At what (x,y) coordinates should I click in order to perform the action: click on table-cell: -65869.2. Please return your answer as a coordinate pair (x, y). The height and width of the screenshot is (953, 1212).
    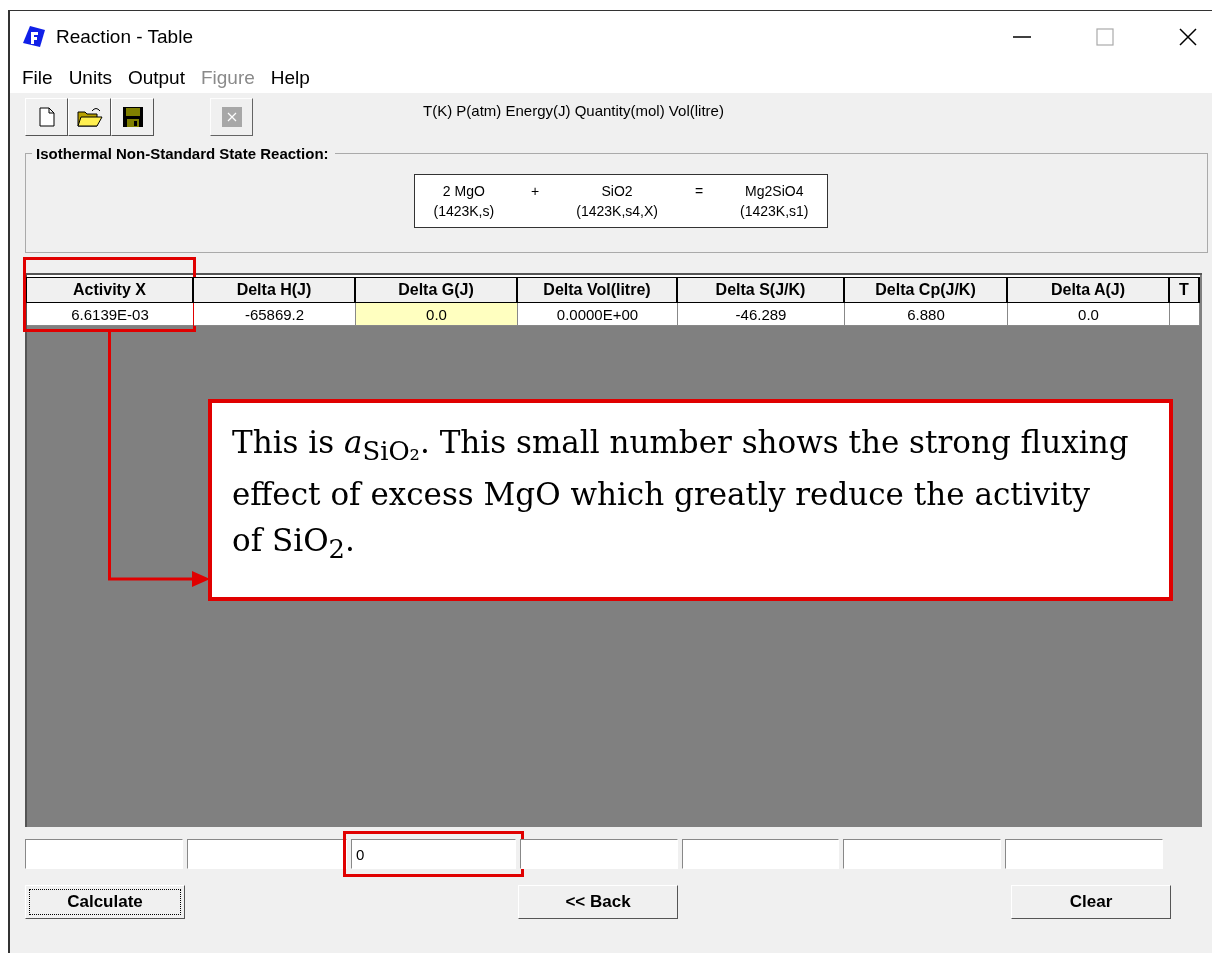
    Looking at the image, I should click on (275, 314).